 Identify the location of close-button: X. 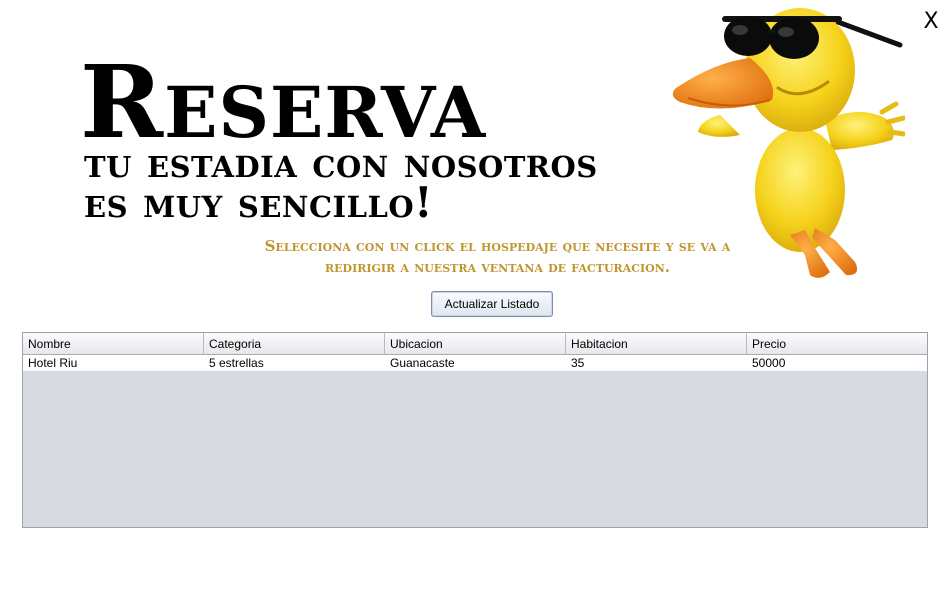
(931, 22).